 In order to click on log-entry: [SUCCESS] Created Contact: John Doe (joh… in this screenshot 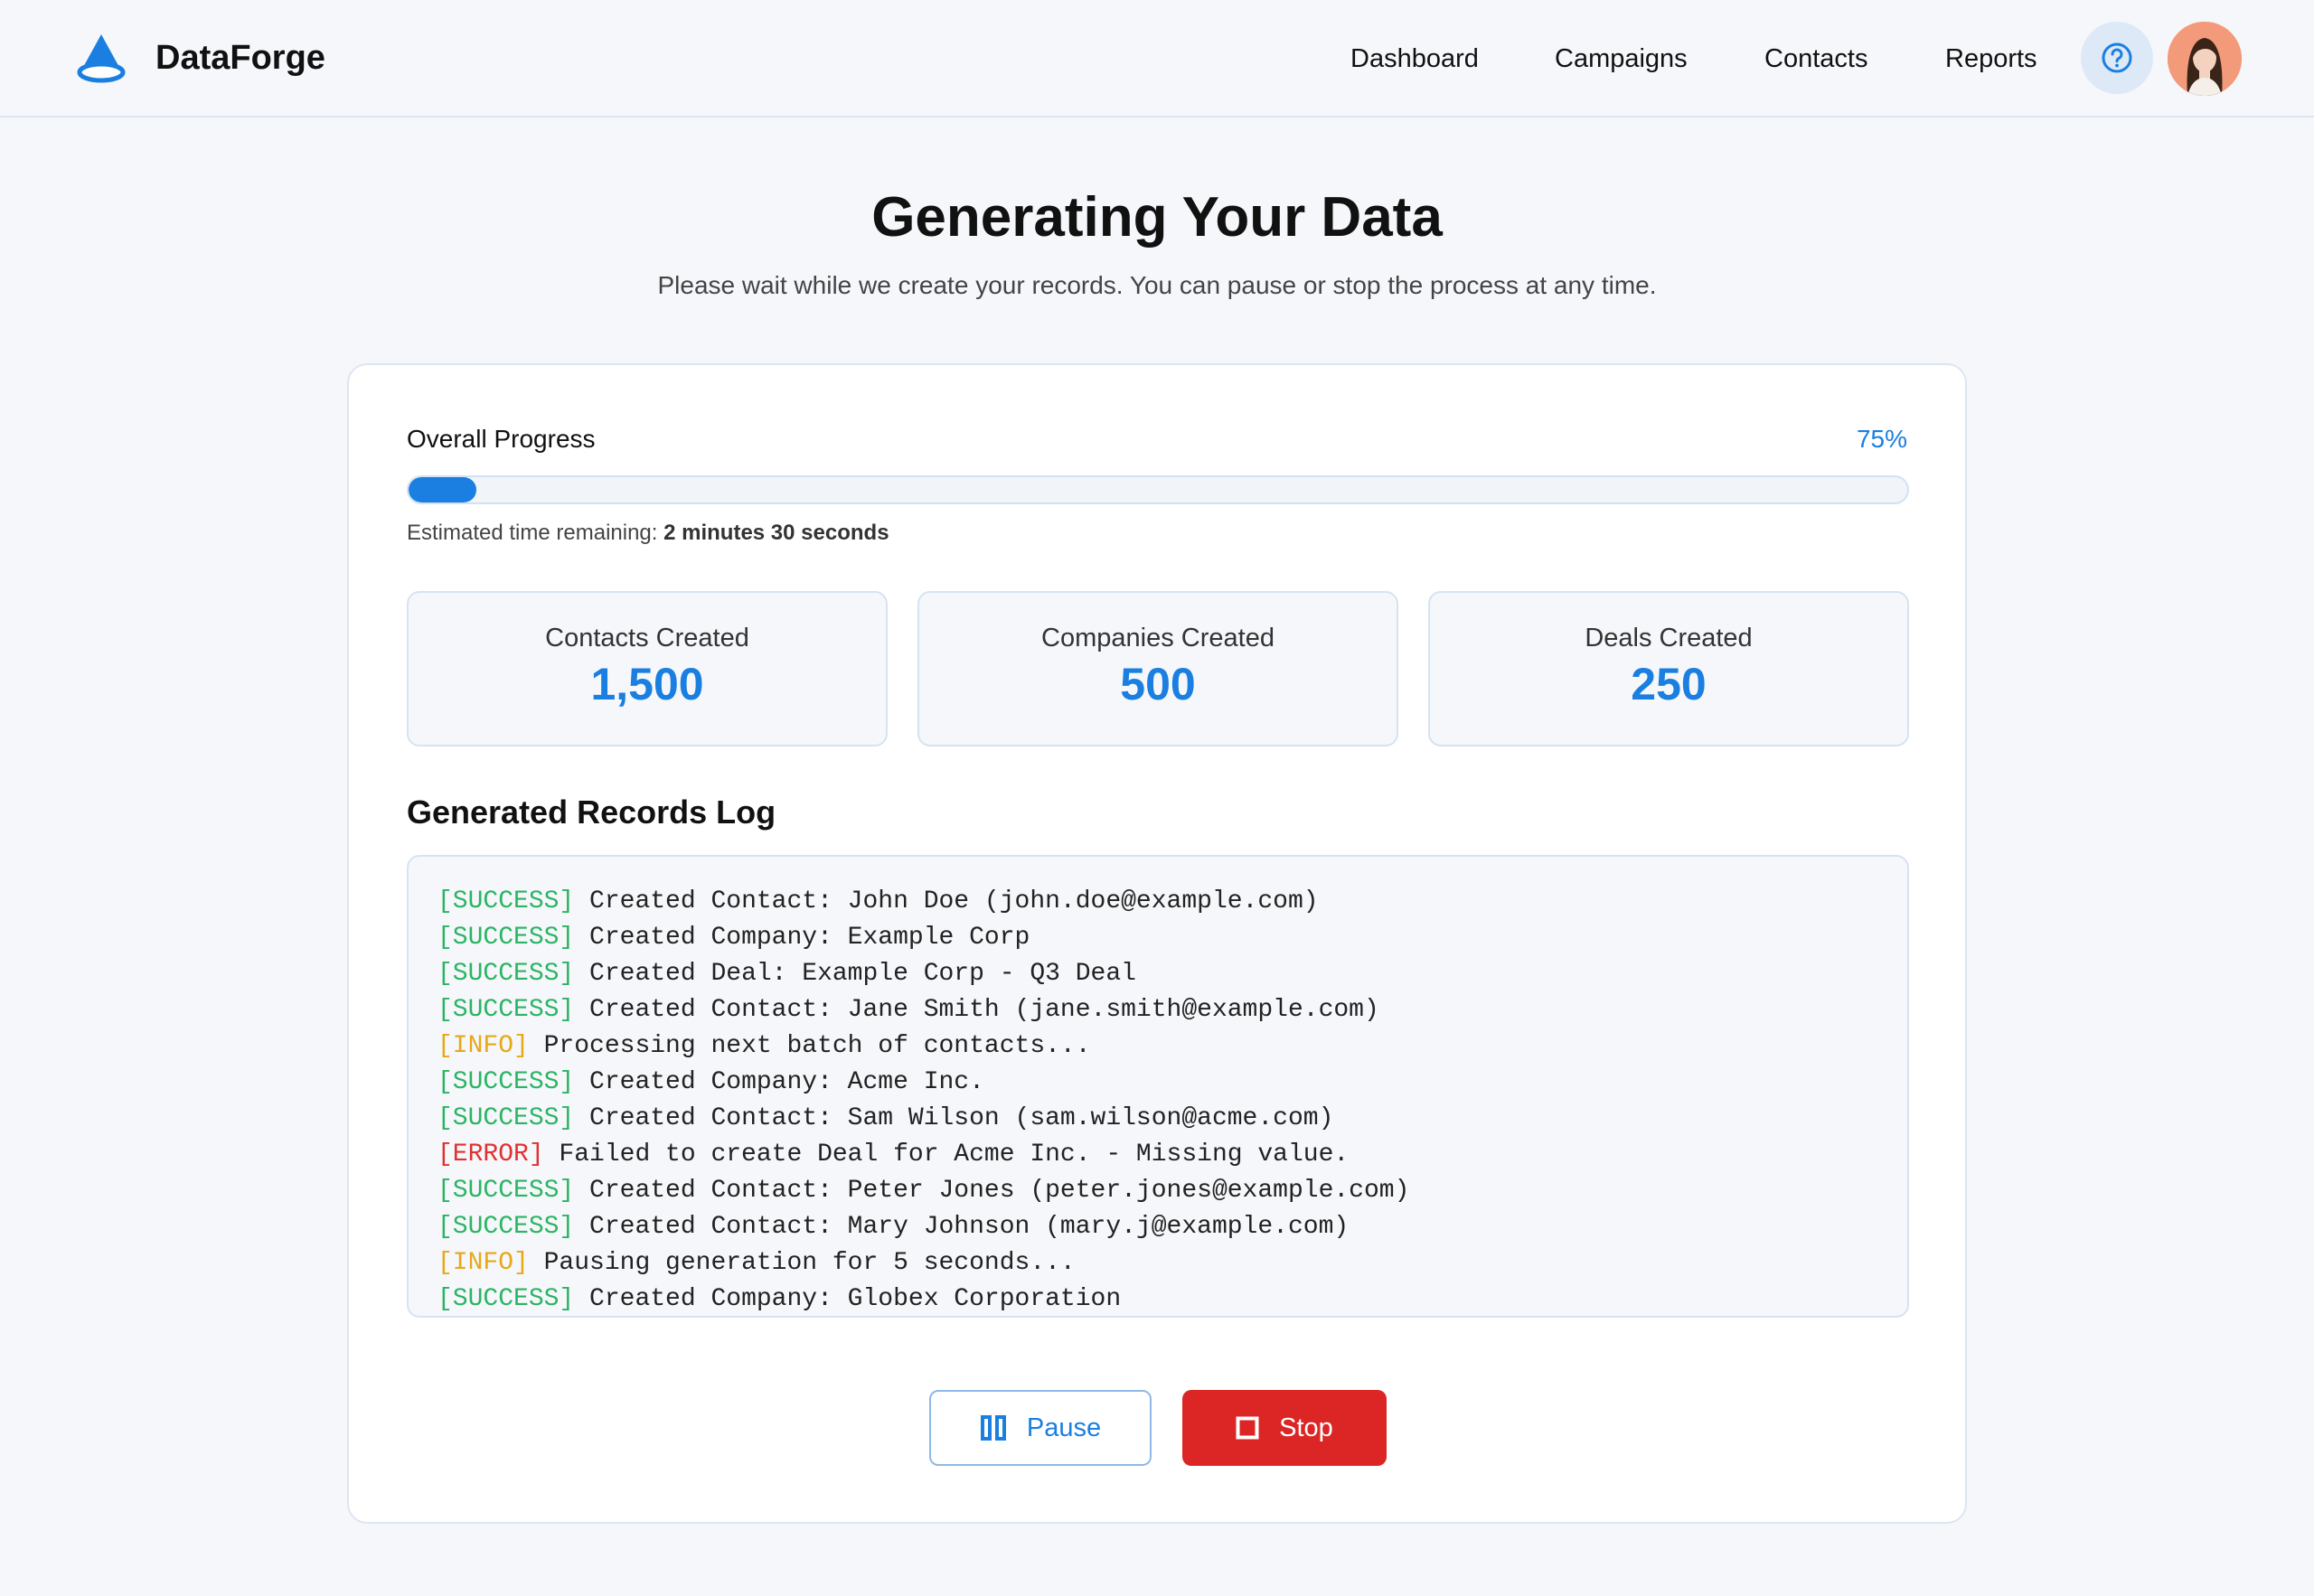, I will do `click(1157, 902)`.